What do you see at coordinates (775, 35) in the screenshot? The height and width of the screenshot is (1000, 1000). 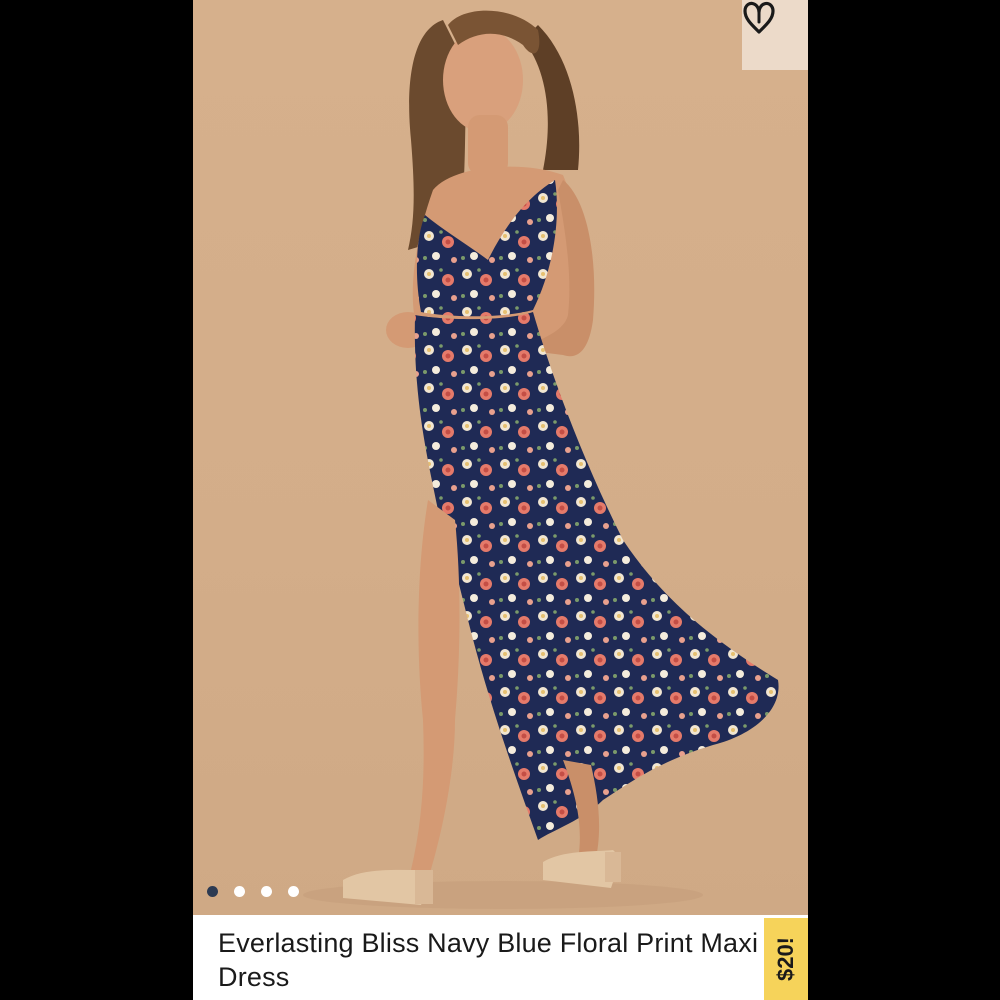 I see `favorite-button` at bounding box center [775, 35].